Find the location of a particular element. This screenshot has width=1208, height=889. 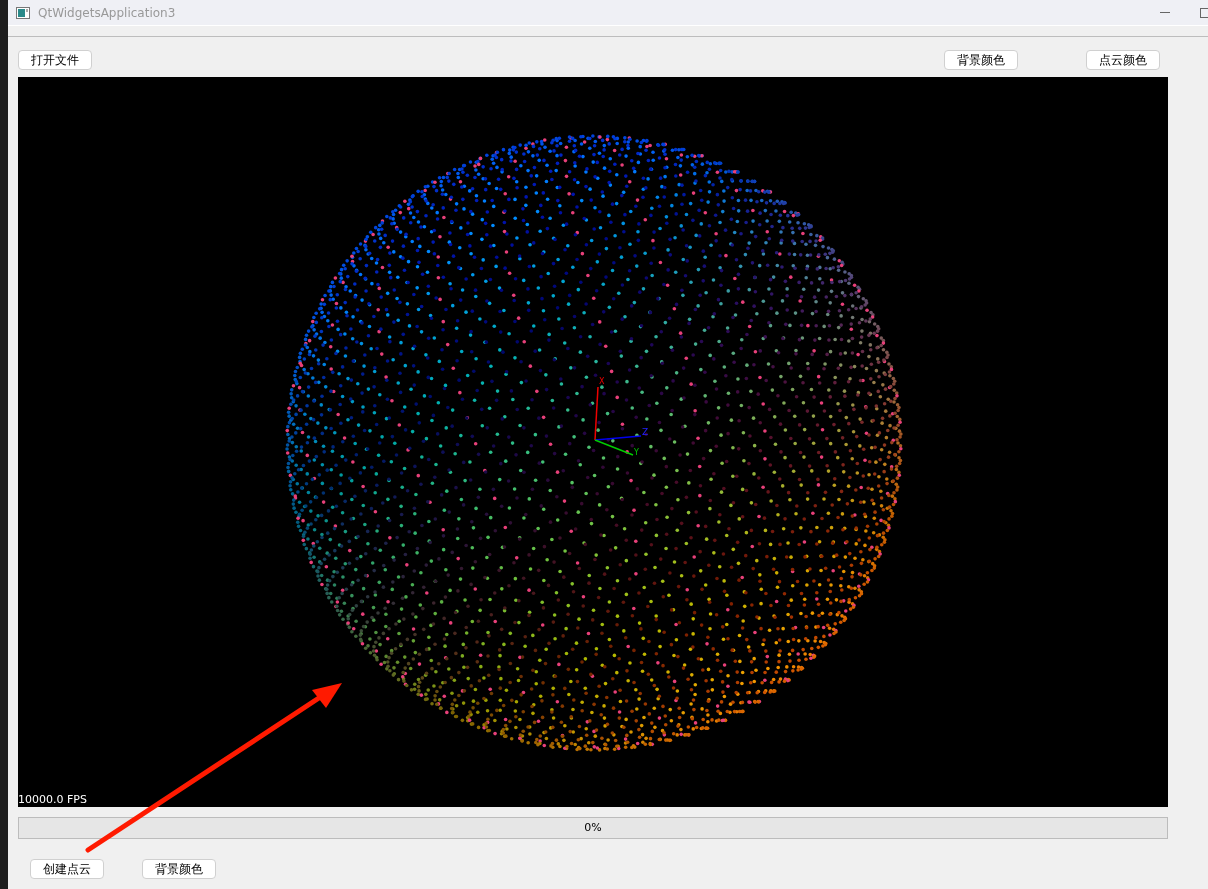

push-button: 点云颜色 is located at coordinates (1123, 60).